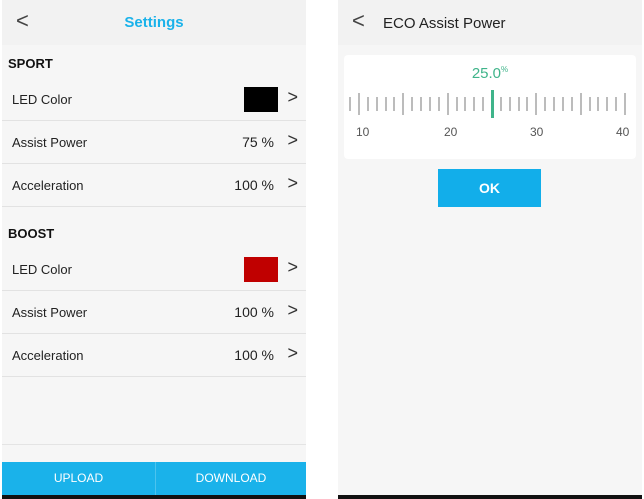  I want to click on section-header-boost: BOOST, so click(31, 233).